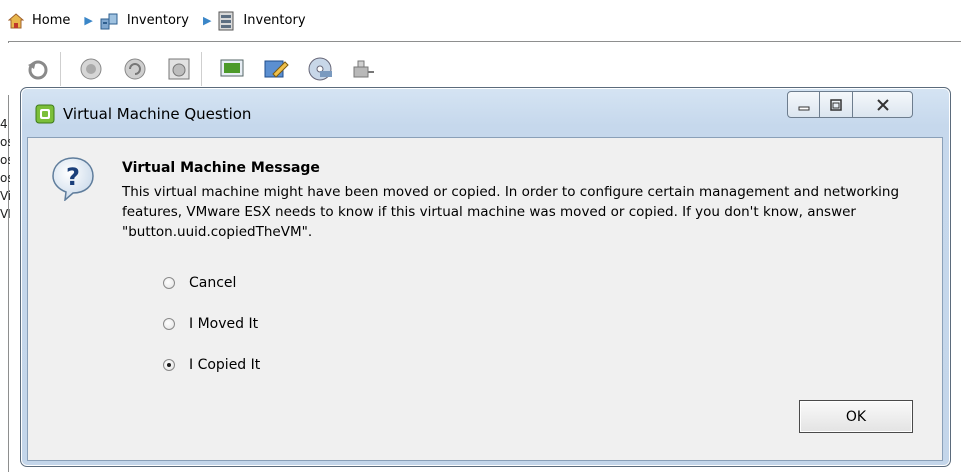  What do you see at coordinates (225, 365) in the screenshot?
I see `option-i-copied-it-label: I Copied It` at bounding box center [225, 365].